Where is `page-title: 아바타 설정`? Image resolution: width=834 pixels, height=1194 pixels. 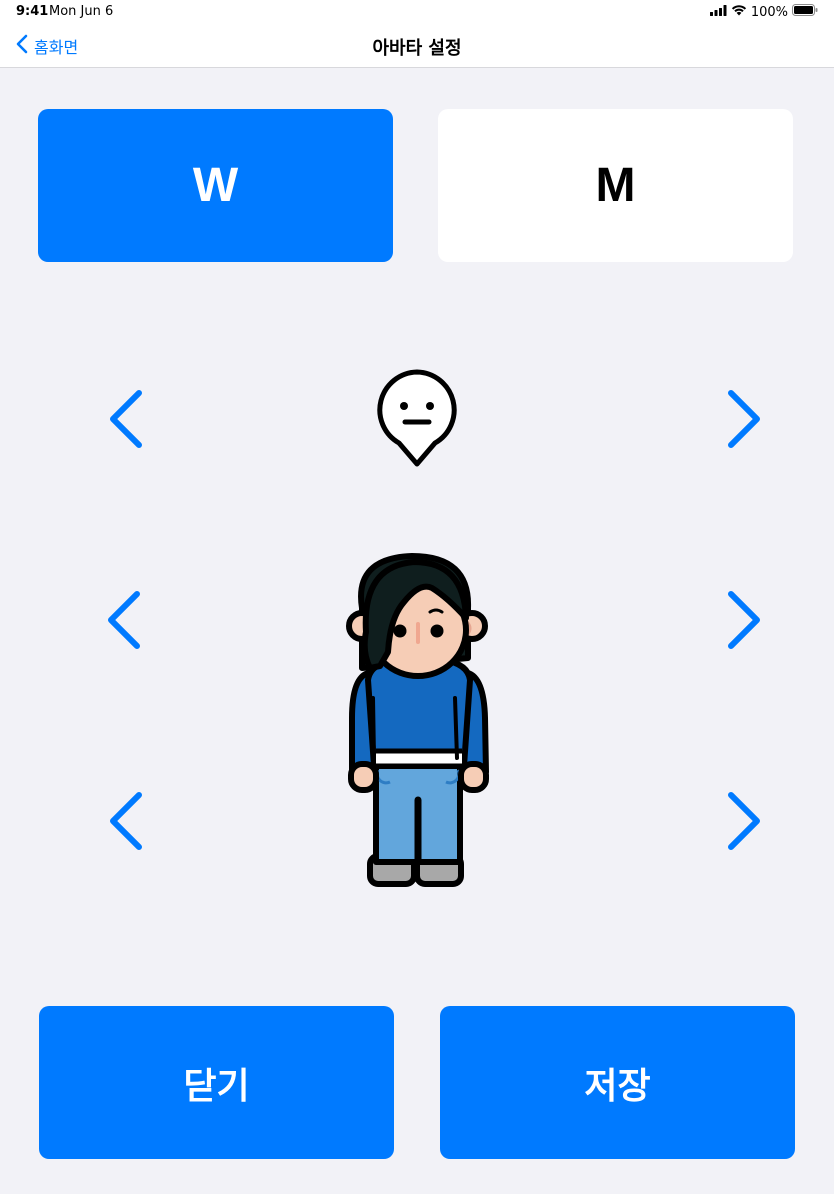 page-title: 아바타 설정 is located at coordinates (417, 48).